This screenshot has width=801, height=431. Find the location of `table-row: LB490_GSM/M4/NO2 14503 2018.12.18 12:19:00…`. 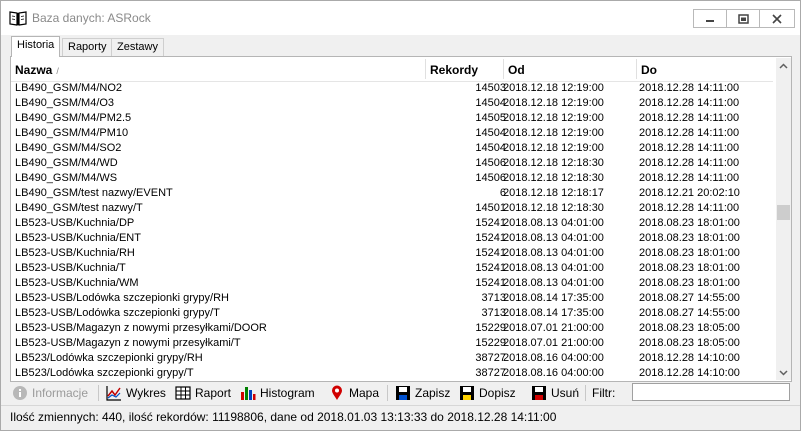

table-row: LB490_GSM/M4/NO2 14503 2018.12.18 12:19:00… is located at coordinates (392, 88).